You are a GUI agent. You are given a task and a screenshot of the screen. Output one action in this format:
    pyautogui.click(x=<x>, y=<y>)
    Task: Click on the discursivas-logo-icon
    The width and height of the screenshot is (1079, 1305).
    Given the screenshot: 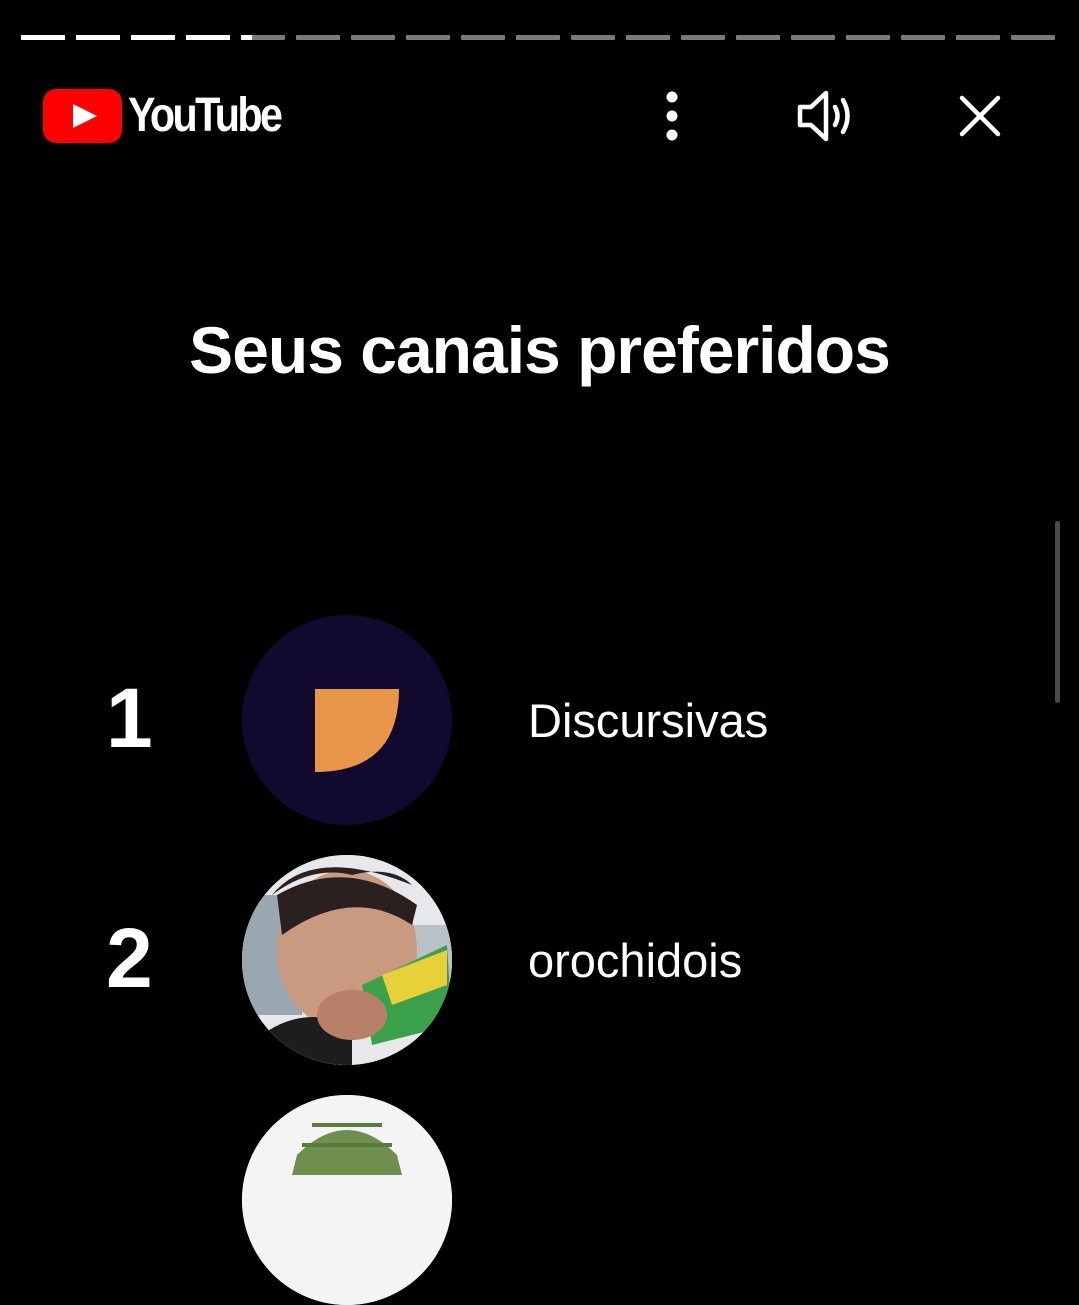 What is the action you would take?
    pyautogui.click(x=357, y=730)
    